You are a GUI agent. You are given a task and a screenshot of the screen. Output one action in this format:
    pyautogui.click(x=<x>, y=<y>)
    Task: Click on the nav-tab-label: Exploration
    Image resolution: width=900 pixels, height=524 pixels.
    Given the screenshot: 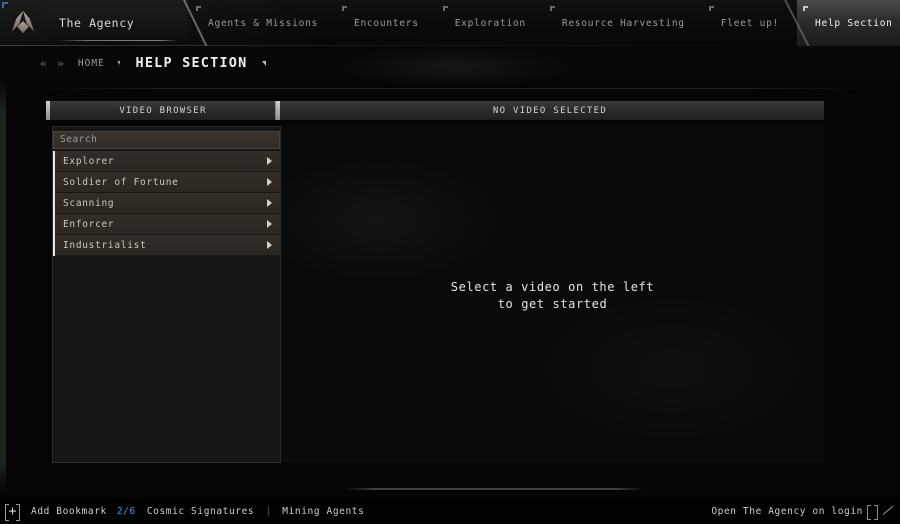 What is the action you would take?
    pyautogui.click(x=490, y=23)
    